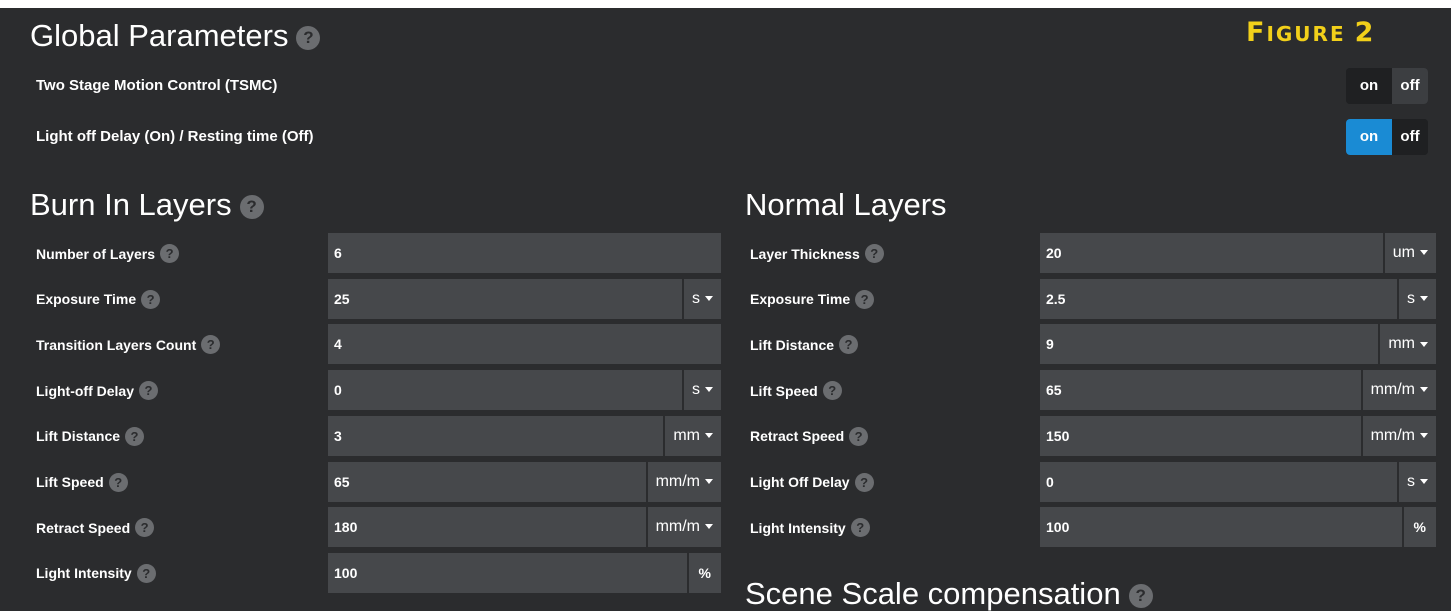  Describe the element at coordinates (175, 35) in the screenshot. I see `global-parameters-heading: Global Parameters?` at that location.